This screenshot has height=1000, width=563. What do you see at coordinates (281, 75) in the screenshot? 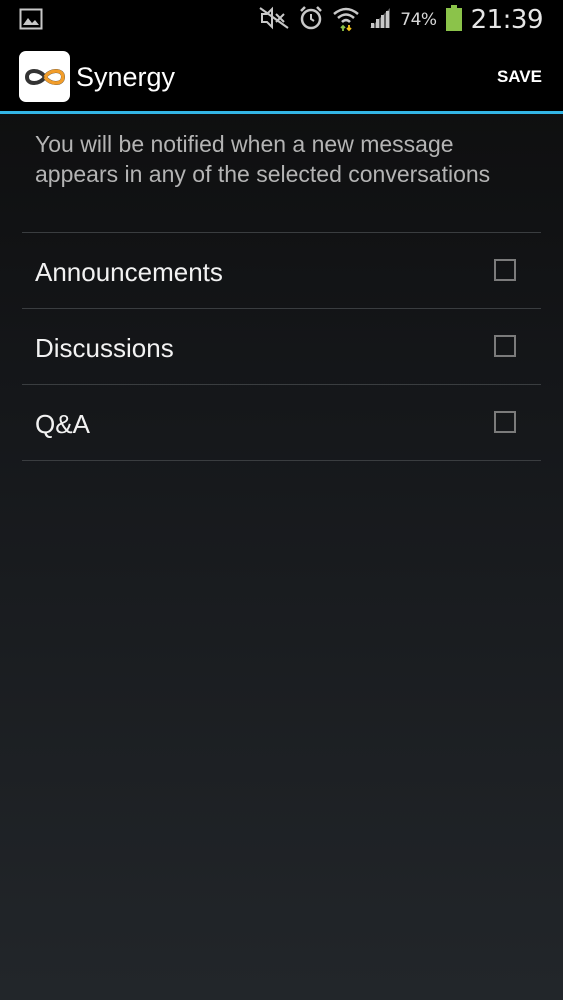
I see `action-bar: Synergy SAVE` at bounding box center [281, 75].